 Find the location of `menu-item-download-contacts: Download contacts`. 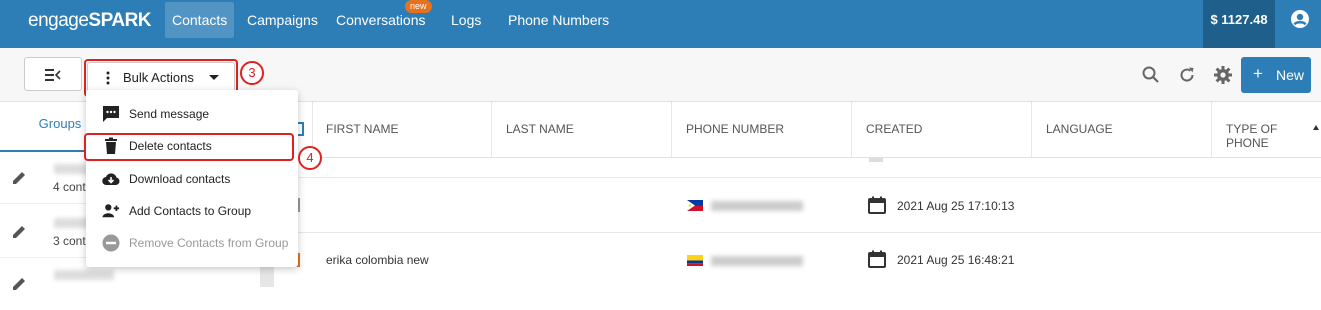

menu-item-download-contacts: Download contacts is located at coordinates (192, 179).